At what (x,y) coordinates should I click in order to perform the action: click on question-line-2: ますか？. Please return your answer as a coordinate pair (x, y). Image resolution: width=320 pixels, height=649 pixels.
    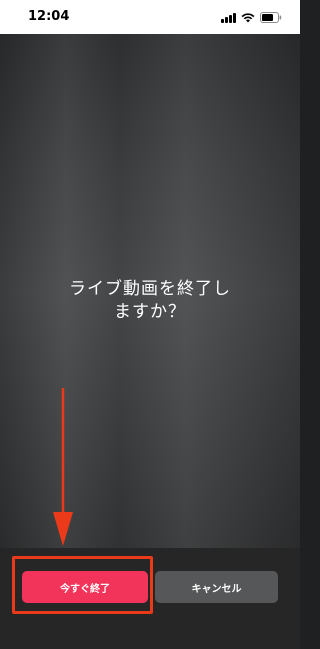
    Looking at the image, I should click on (150, 312).